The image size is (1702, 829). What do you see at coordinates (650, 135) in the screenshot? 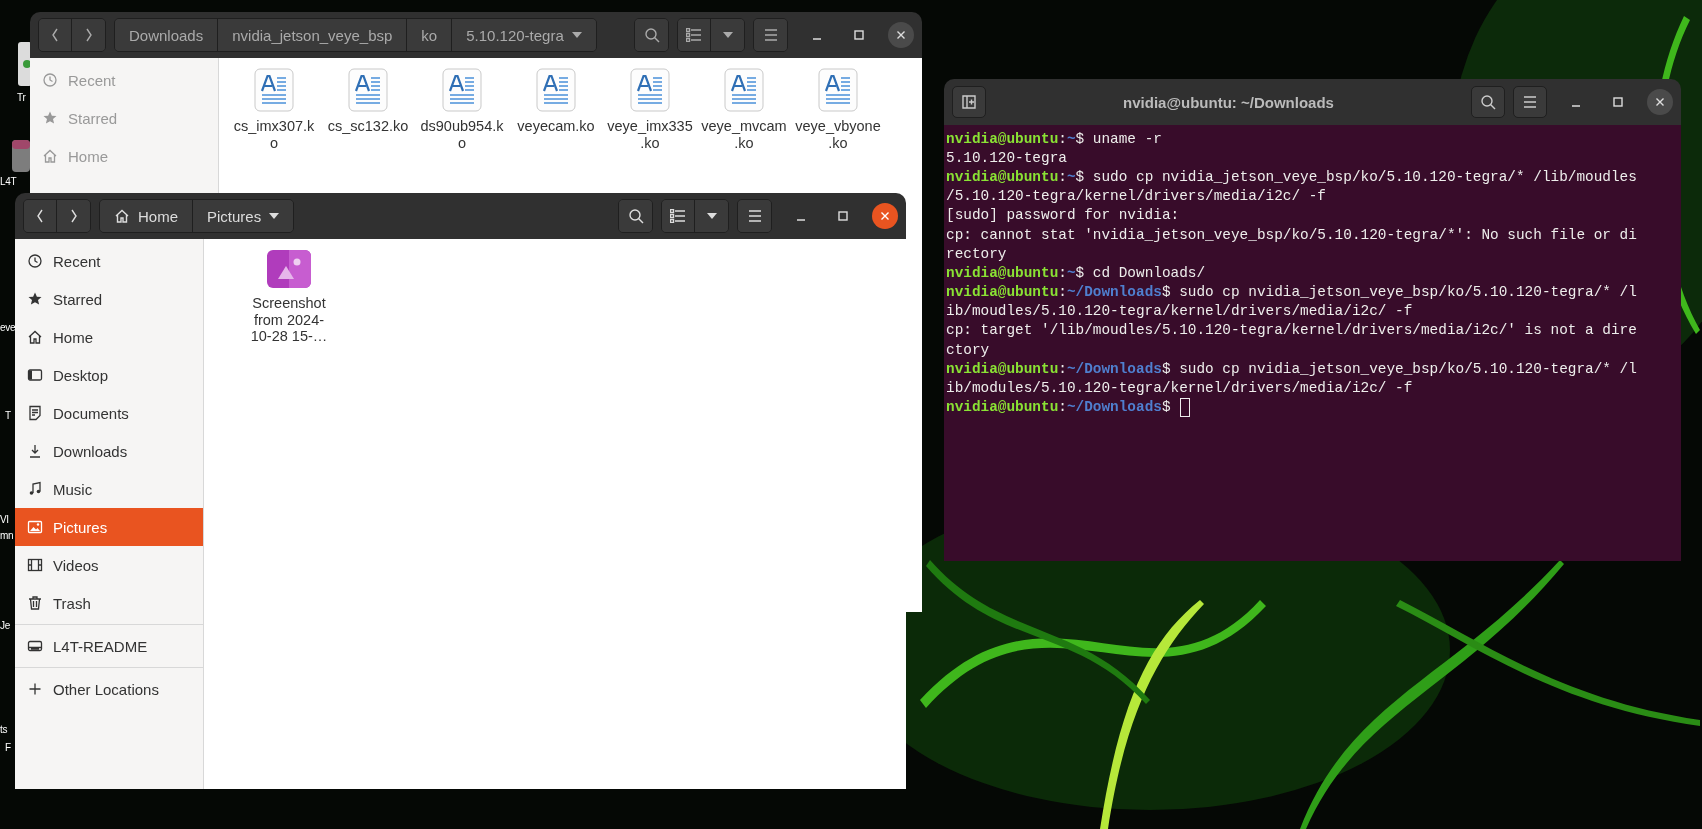
I see `file-name: veye_imx335.ko` at bounding box center [650, 135].